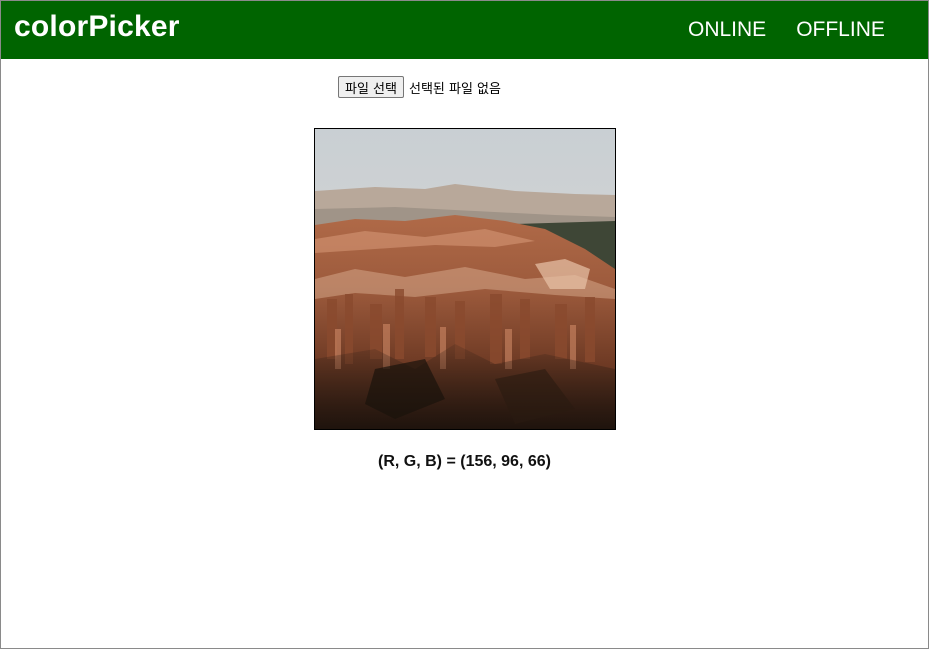 This screenshot has width=929, height=649. What do you see at coordinates (464, 461) in the screenshot?
I see `rgb-readout: (R, G, B) = (156, 96, 66)` at bounding box center [464, 461].